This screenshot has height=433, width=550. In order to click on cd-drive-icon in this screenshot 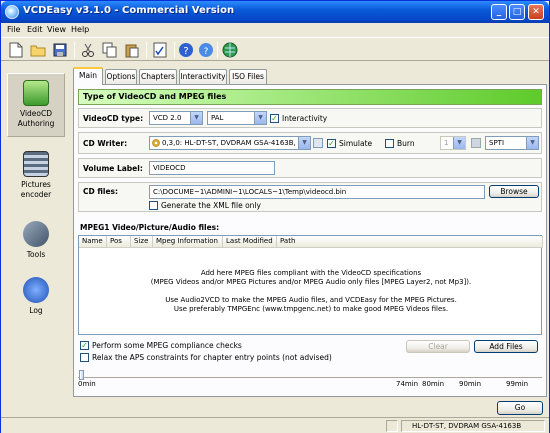, I will do `click(156, 143)`.